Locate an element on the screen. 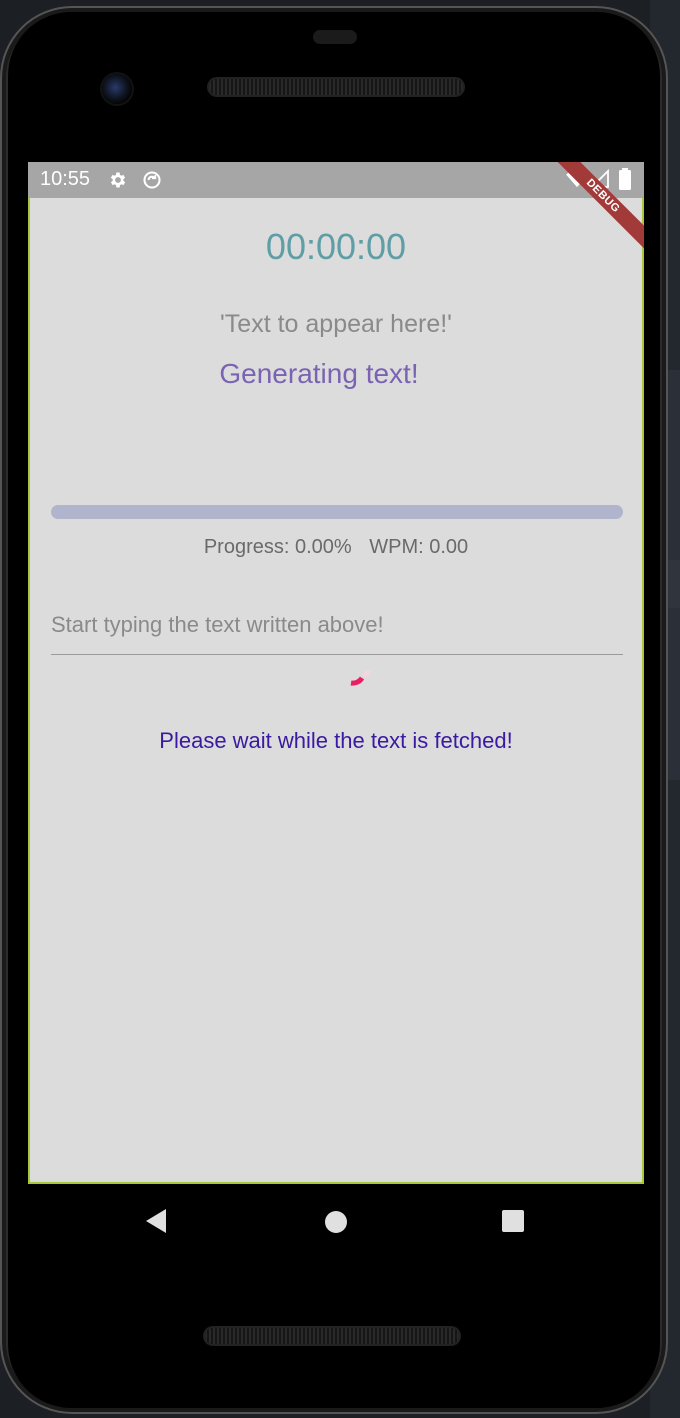 This screenshot has width=680, height=1418. wpm-label: WPM: 0.00 is located at coordinates (419, 547).